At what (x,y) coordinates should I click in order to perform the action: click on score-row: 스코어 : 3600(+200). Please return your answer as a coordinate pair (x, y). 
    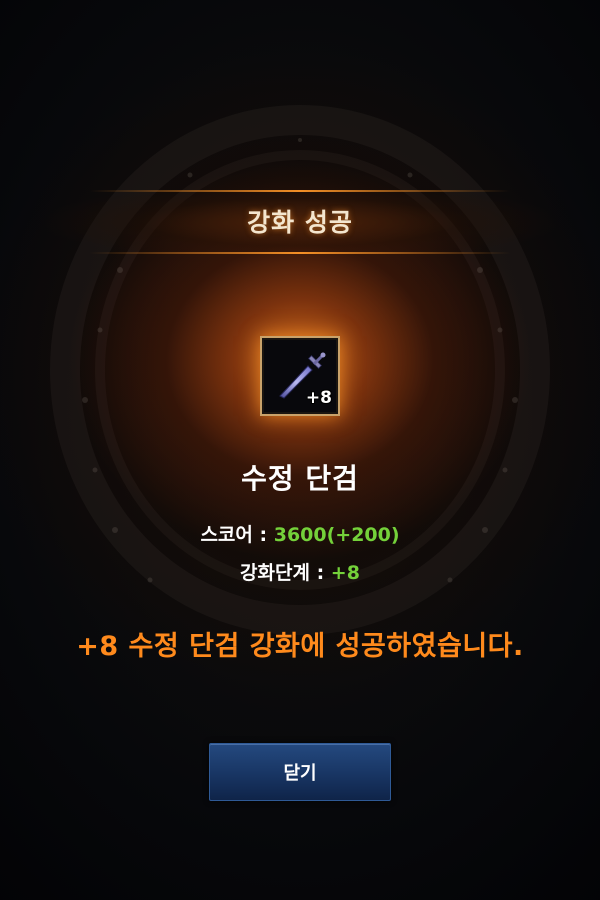
    Looking at the image, I should click on (300, 533).